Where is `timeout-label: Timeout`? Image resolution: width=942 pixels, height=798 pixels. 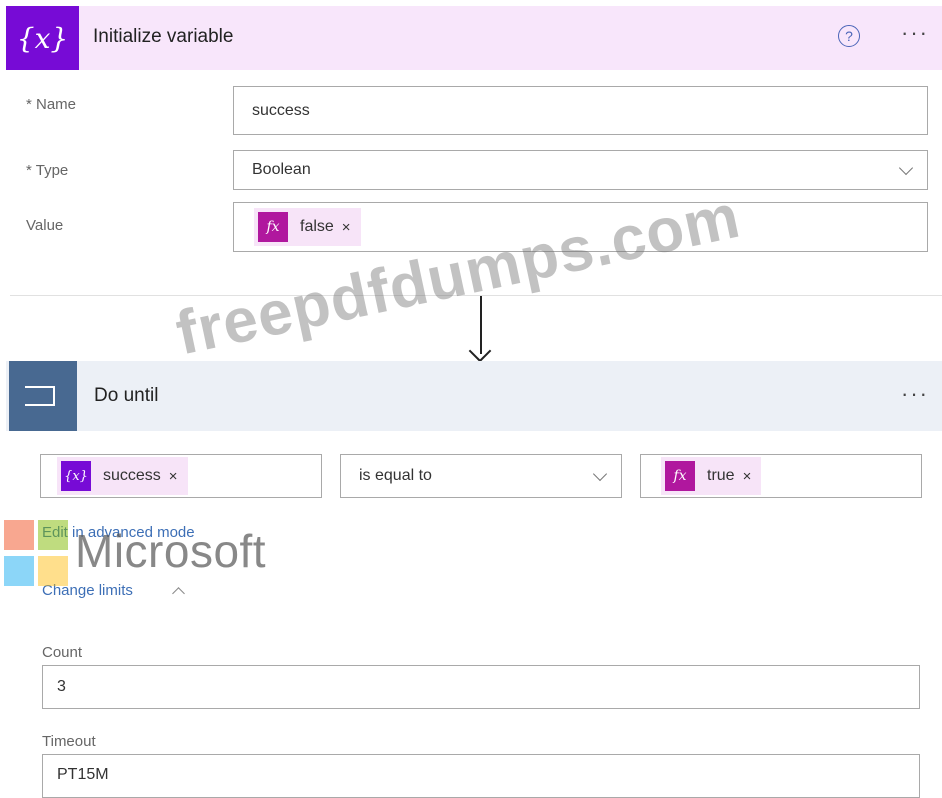
timeout-label: Timeout is located at coordinates (69, 741).